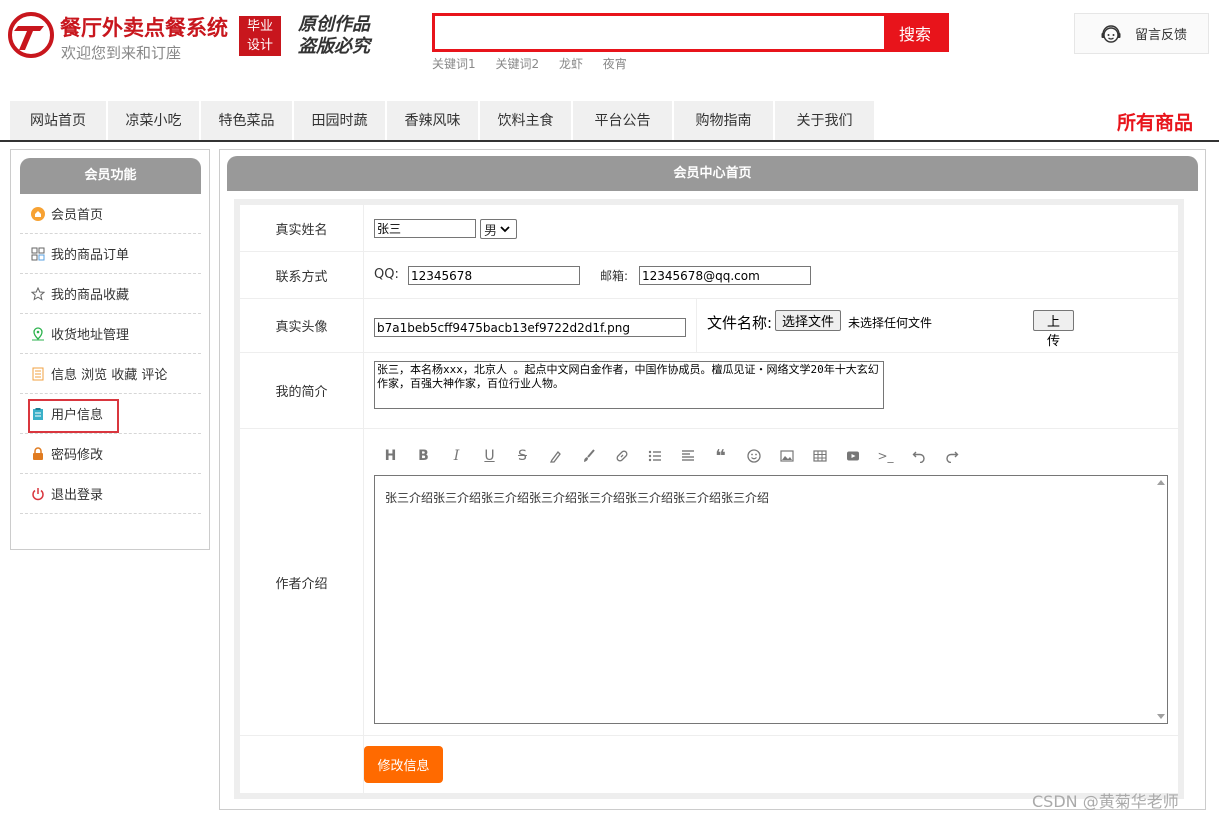 The width and height of the screenshot is (1219, 818). What do you see at coordinates (110, 454) in the screenshot?
I see `sidebar-item-password: 密码修改` at bounding box center [110, 454].